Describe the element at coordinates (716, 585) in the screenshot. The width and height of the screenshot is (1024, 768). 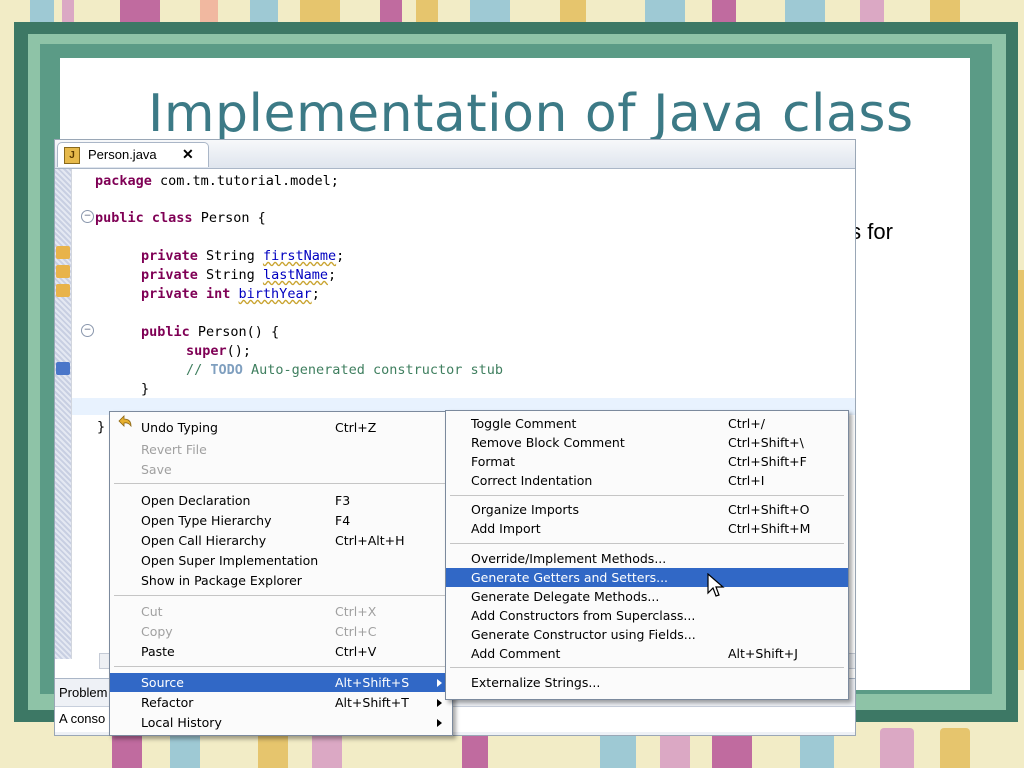
I see `mouse-pointer-icon` at that location.